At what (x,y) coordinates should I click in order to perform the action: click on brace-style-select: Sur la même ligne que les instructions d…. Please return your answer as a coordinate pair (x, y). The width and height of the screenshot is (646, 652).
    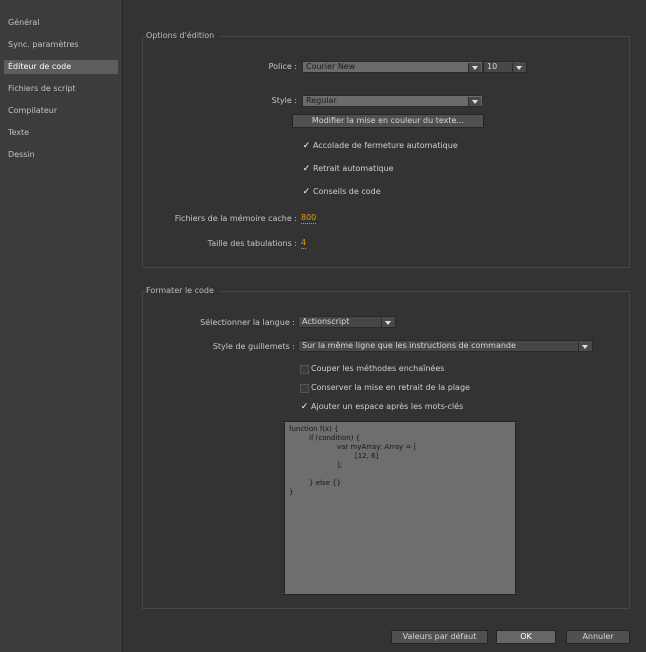
    Looking at the image, I should click on (445, 346).